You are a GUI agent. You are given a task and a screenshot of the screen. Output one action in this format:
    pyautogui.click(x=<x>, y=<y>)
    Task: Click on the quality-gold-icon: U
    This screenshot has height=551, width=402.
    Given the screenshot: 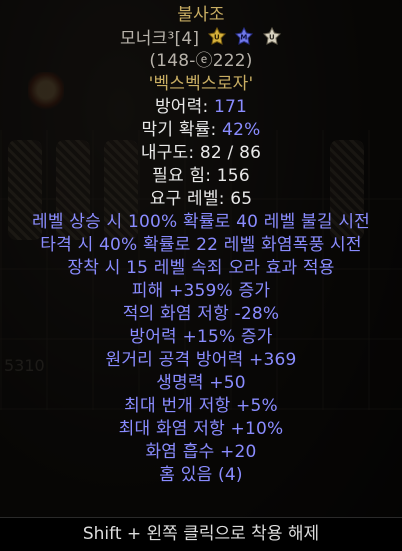 What is the action you would take?
    pyautogui.click(x=216, y=36)
    